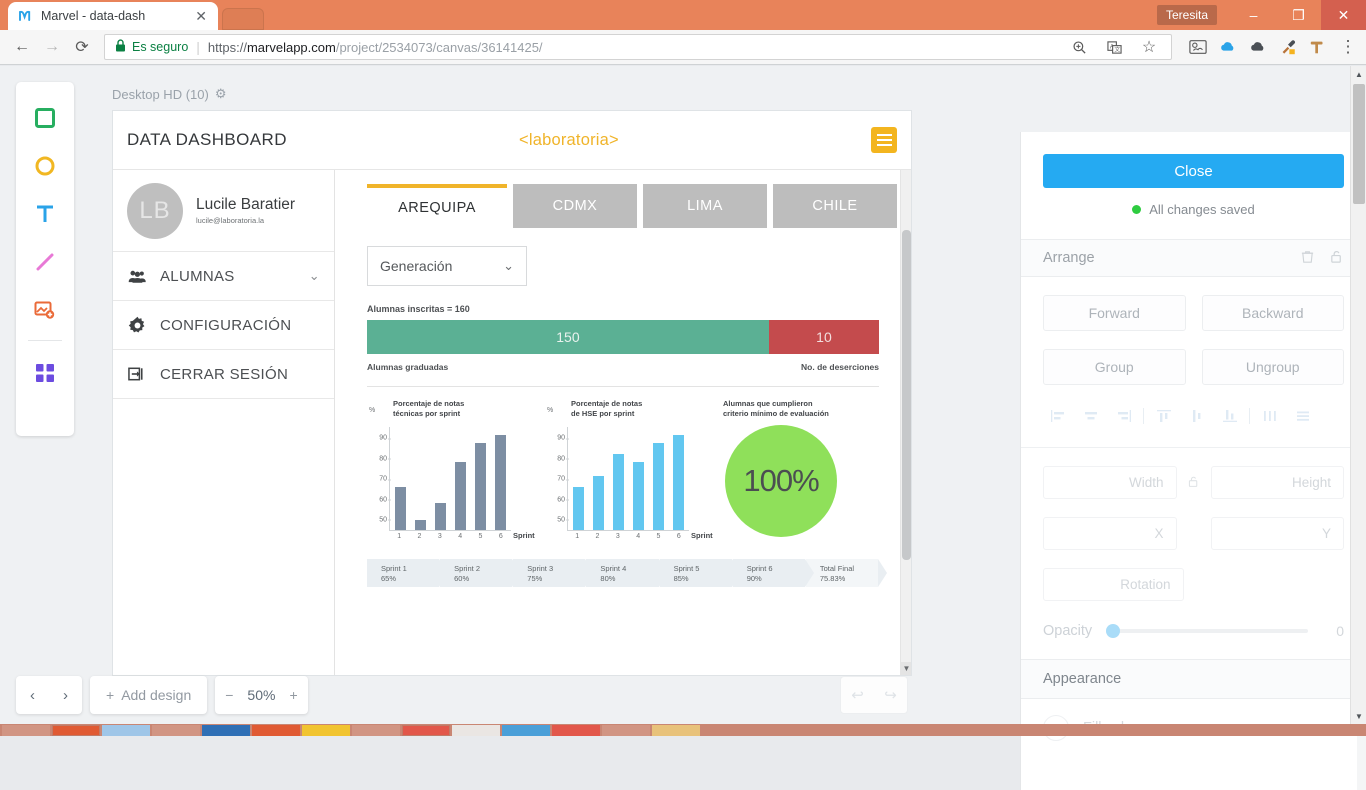 The height and width of the screenshot is (790, 1366). I want to click on next-design-button: ›, so click(65, 695).